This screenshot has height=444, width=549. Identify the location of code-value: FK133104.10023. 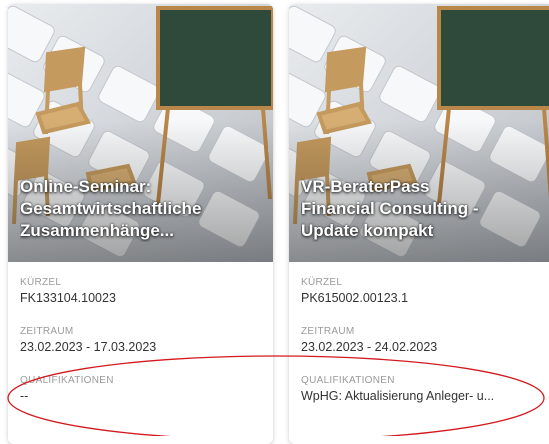
(68, 298).